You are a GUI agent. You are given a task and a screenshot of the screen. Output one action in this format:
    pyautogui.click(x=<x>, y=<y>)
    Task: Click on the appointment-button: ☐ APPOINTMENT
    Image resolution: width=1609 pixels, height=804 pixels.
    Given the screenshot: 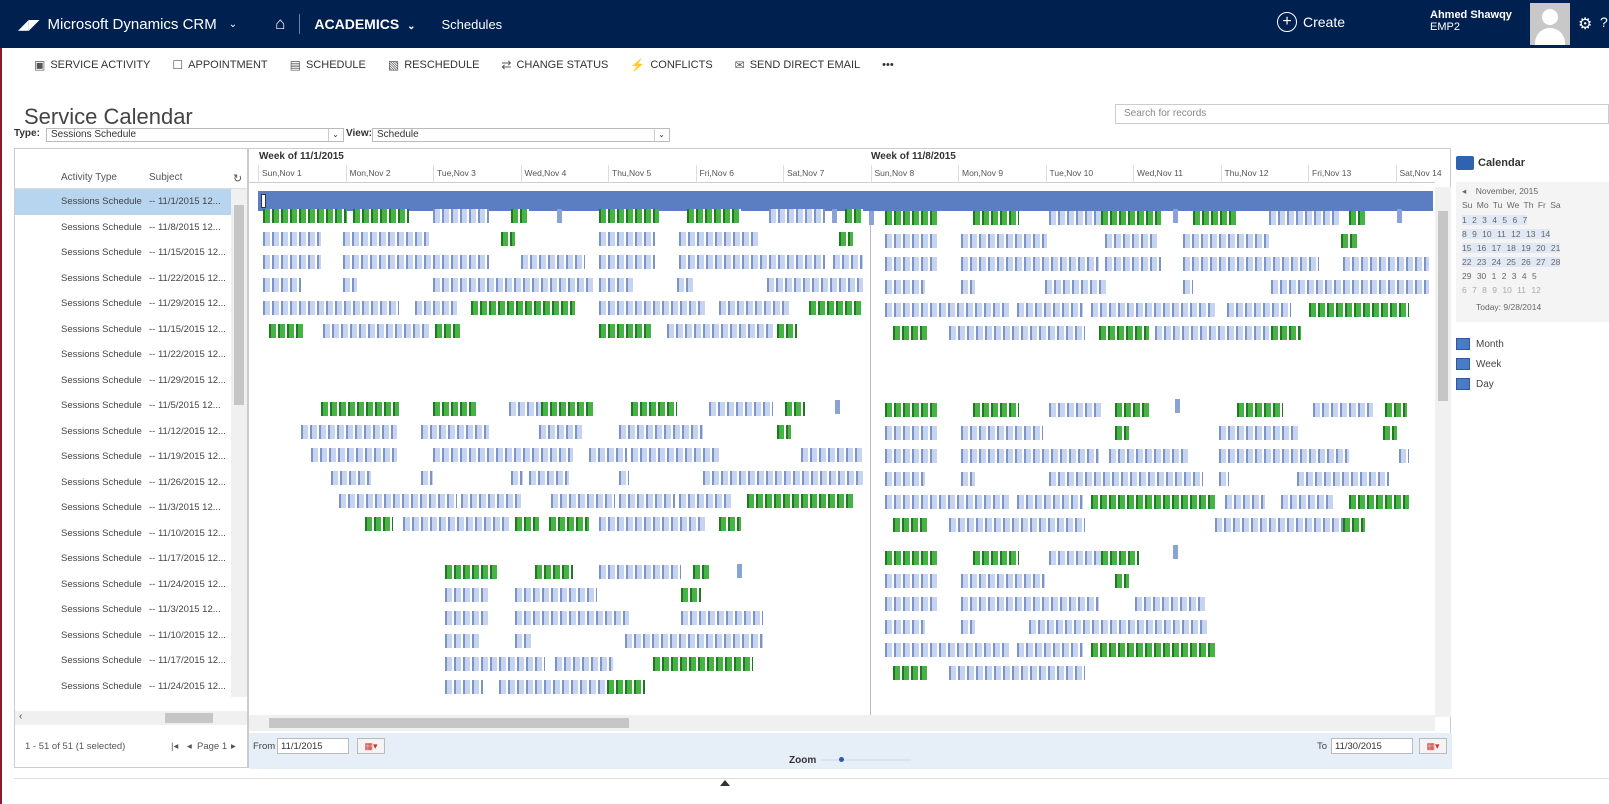 What is the action you would take?
    pyautogui.click(x=219, y=65)
    